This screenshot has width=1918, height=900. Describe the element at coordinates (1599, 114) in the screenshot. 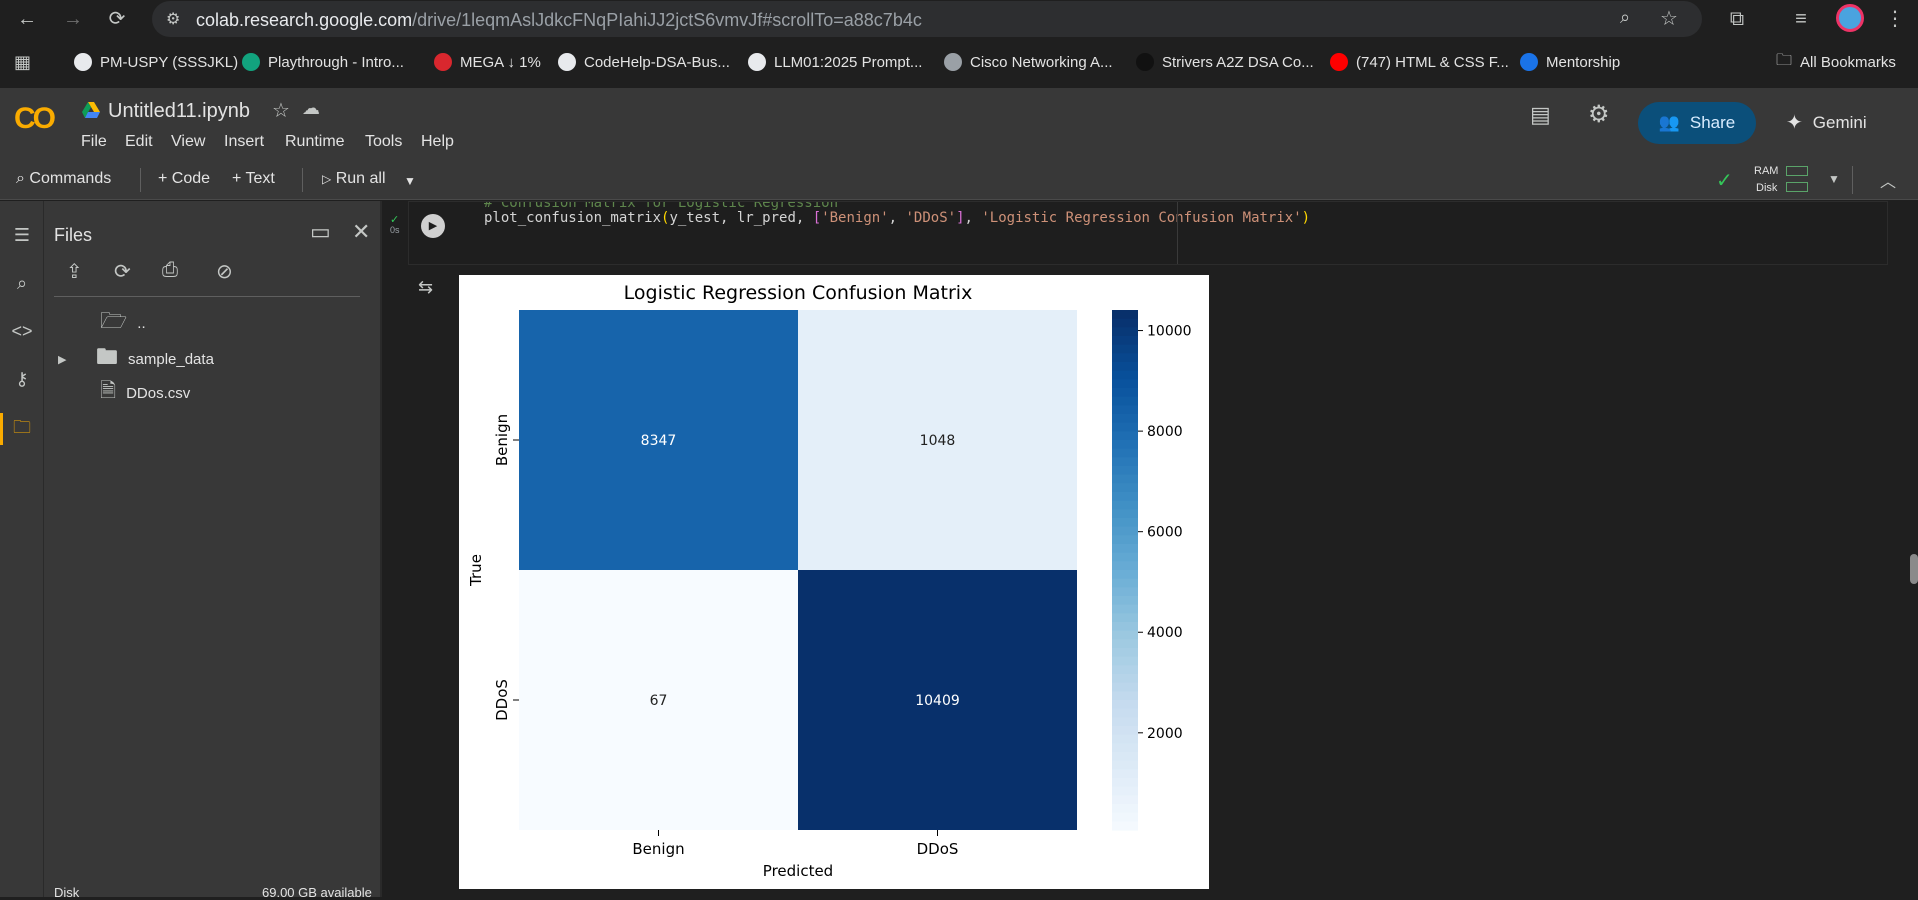

I see `settings-gear-icon: ⚙` at that location.